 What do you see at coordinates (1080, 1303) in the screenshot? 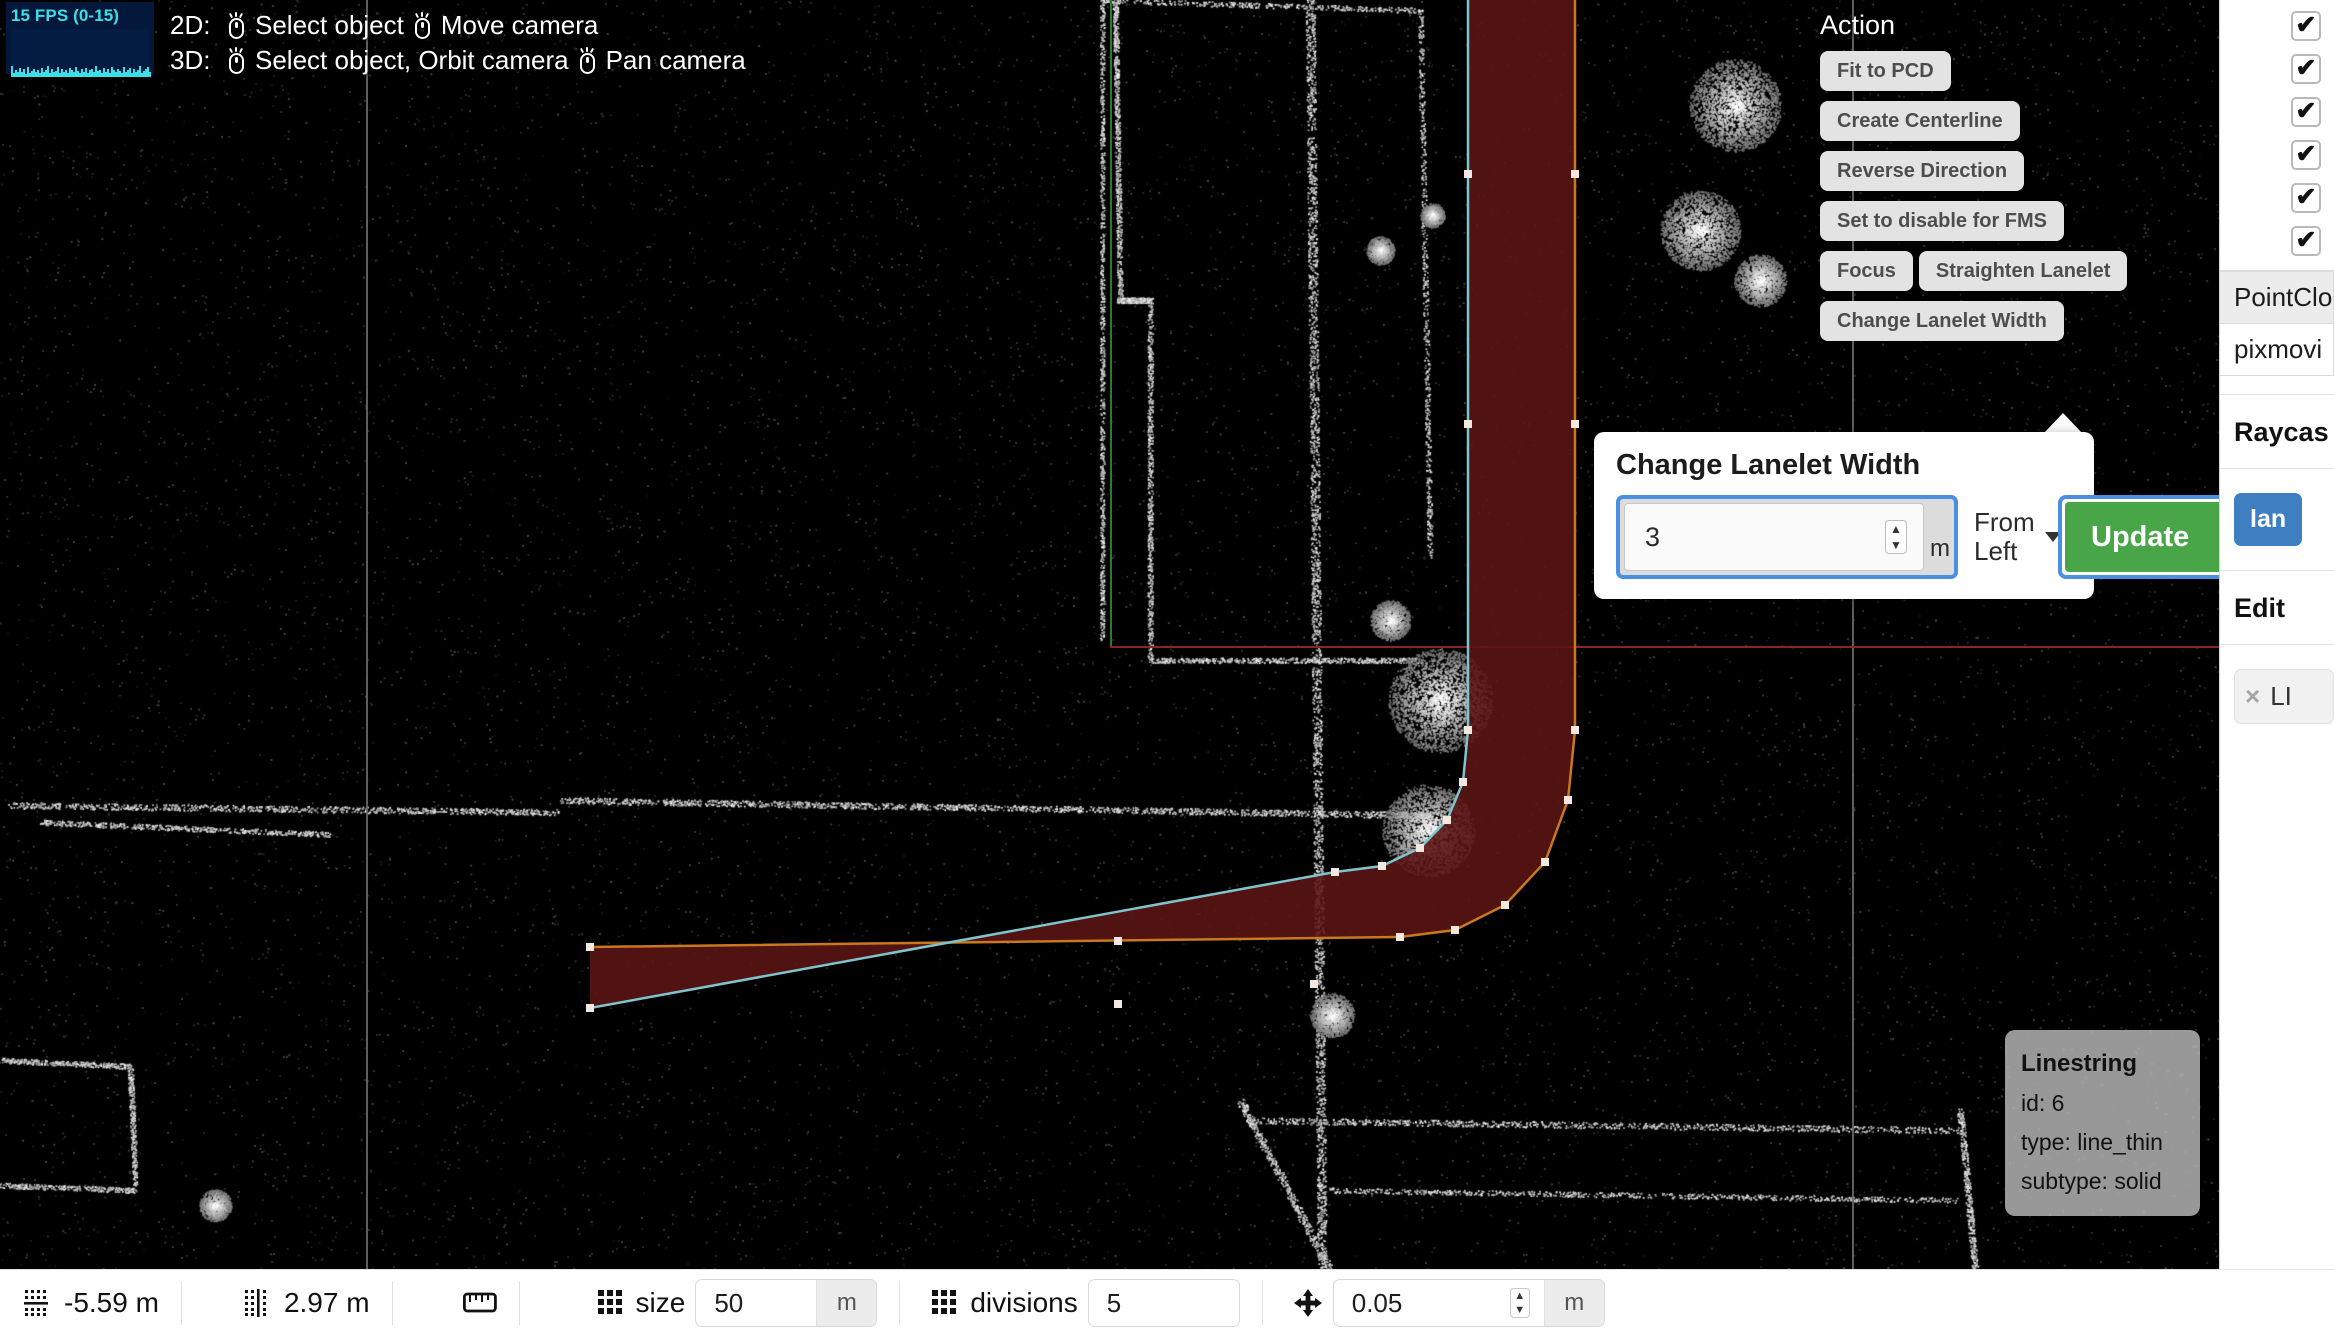
I see `divisions-item: divisions 5` at bounding box center [1080, 1303].